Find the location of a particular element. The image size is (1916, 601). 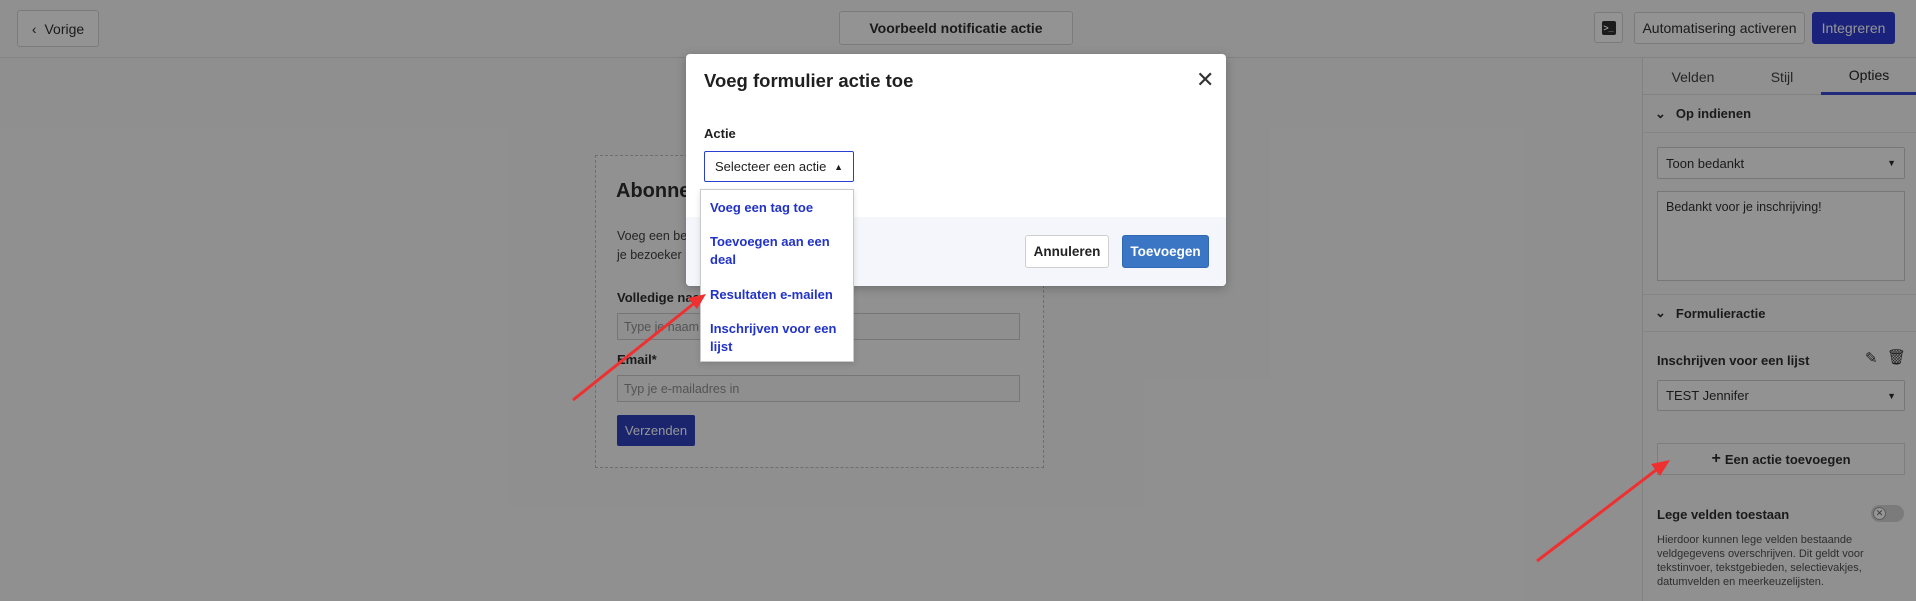

close-icon: ✕ is located at coordinates (1205, 80).